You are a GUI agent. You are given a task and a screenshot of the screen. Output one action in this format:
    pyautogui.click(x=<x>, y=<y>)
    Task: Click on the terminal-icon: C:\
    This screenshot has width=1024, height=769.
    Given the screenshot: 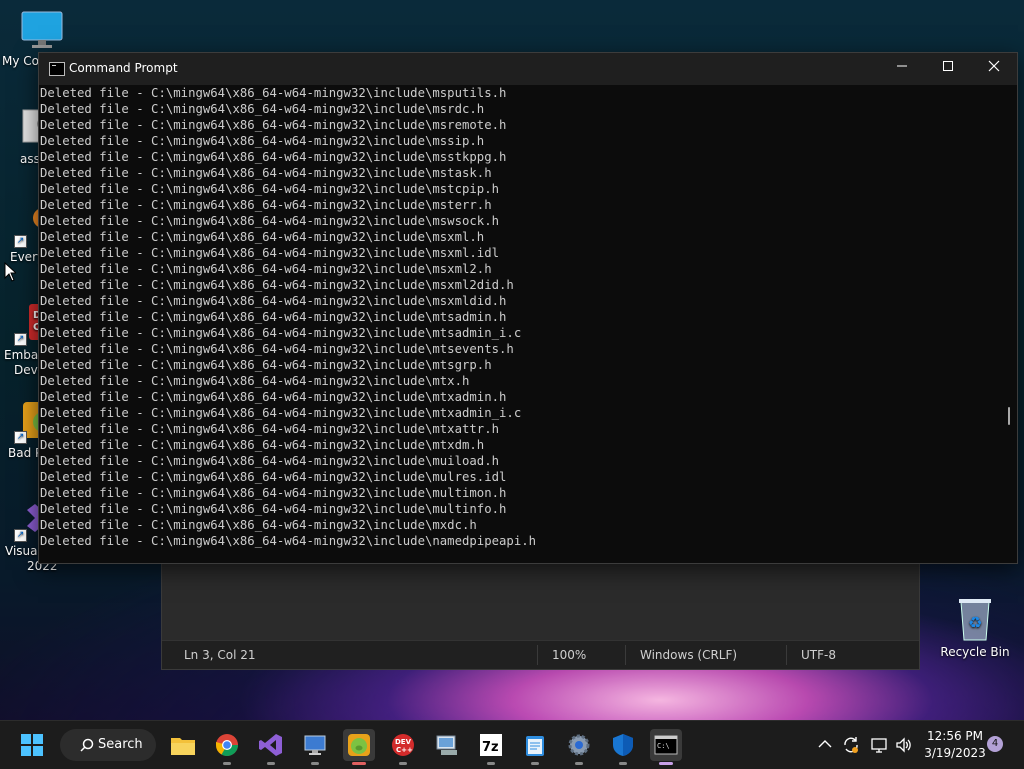 What is the action you would take?
    pyautogui.click(x=666, y=745)
    